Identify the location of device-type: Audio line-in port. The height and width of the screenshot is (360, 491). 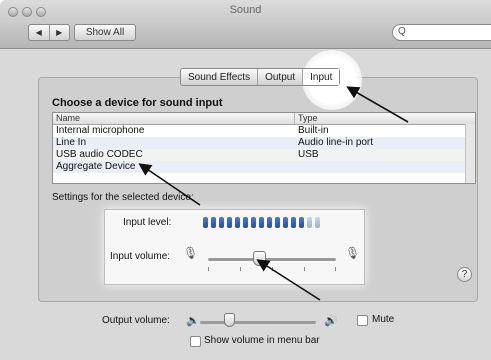
(336, 142).